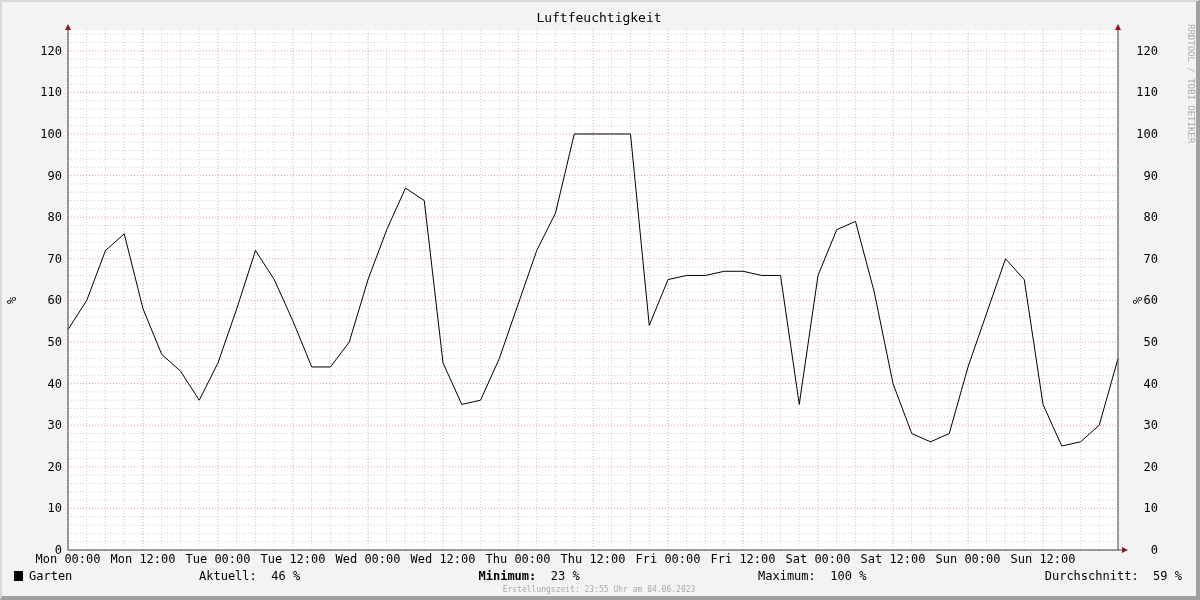 This screenshot has width=1200, height=600. I want to click on credit-text: RRDTOOL / TOBI OETIKER, so click(1191, 84).